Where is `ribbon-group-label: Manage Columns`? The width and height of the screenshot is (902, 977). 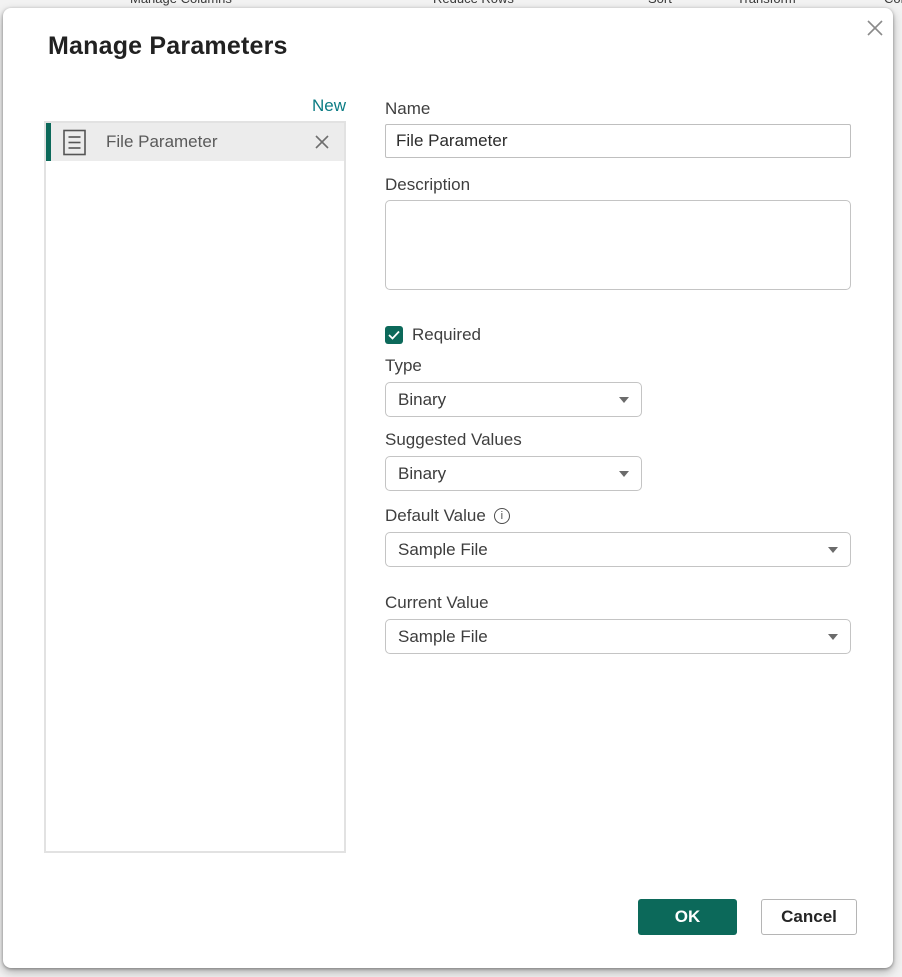
ribbon-group-label: Manage Columns is located at coordinates (181, 3).